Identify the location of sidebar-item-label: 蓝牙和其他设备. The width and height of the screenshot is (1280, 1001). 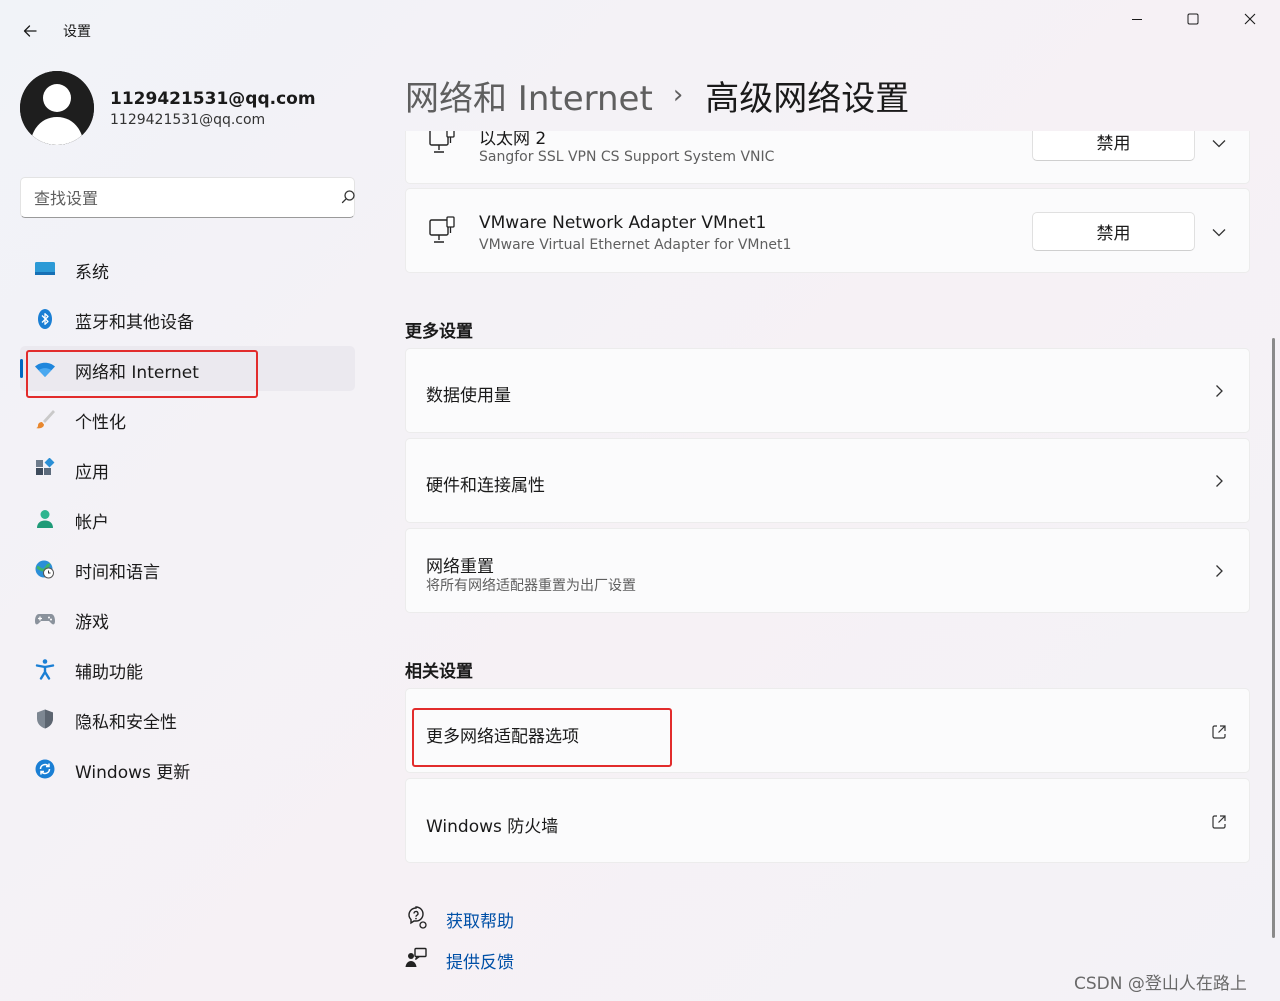
(134, 323).